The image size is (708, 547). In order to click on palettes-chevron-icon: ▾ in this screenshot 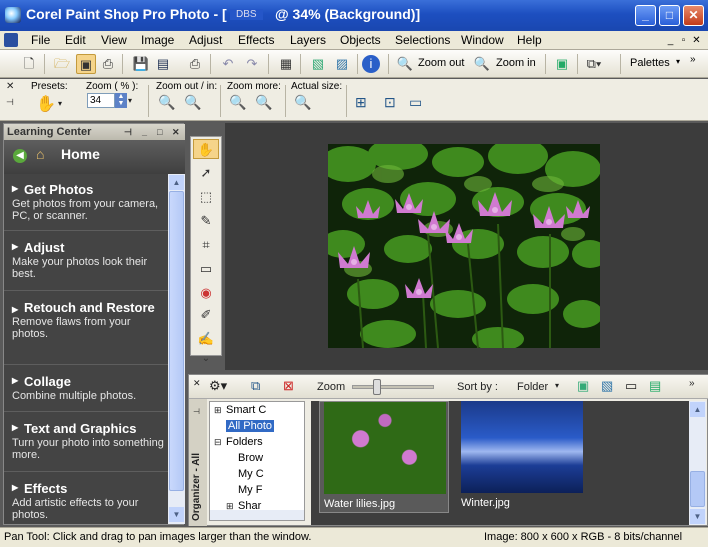, I will do `click(678, 61)`.